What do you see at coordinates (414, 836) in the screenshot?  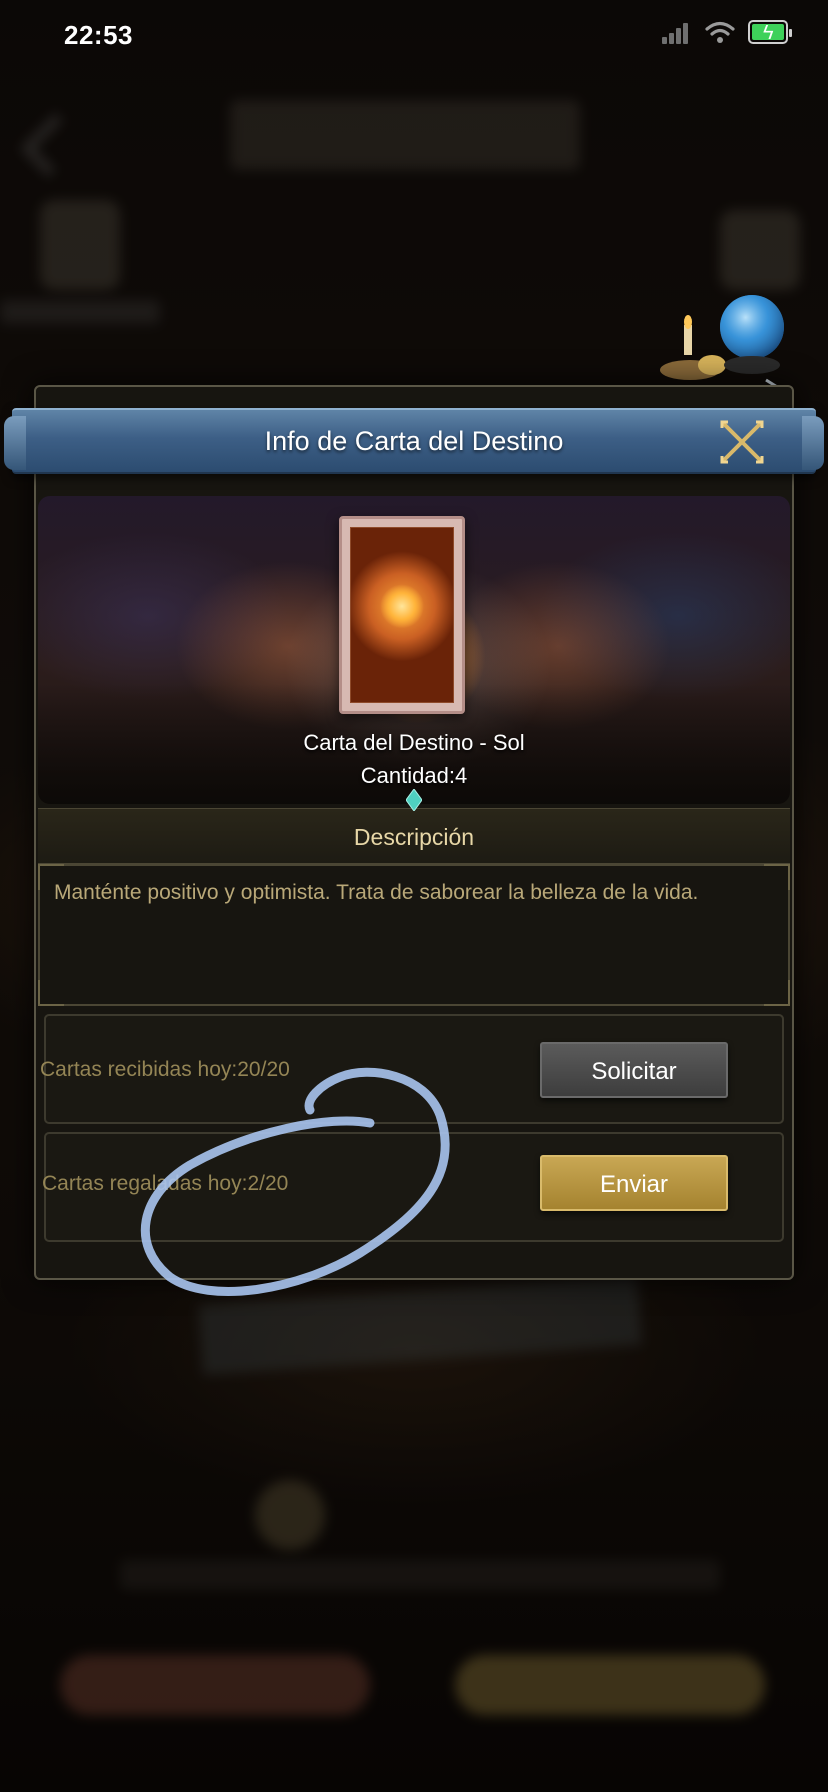 I see `description-header: Descripción` at bounding box center [414, 836].